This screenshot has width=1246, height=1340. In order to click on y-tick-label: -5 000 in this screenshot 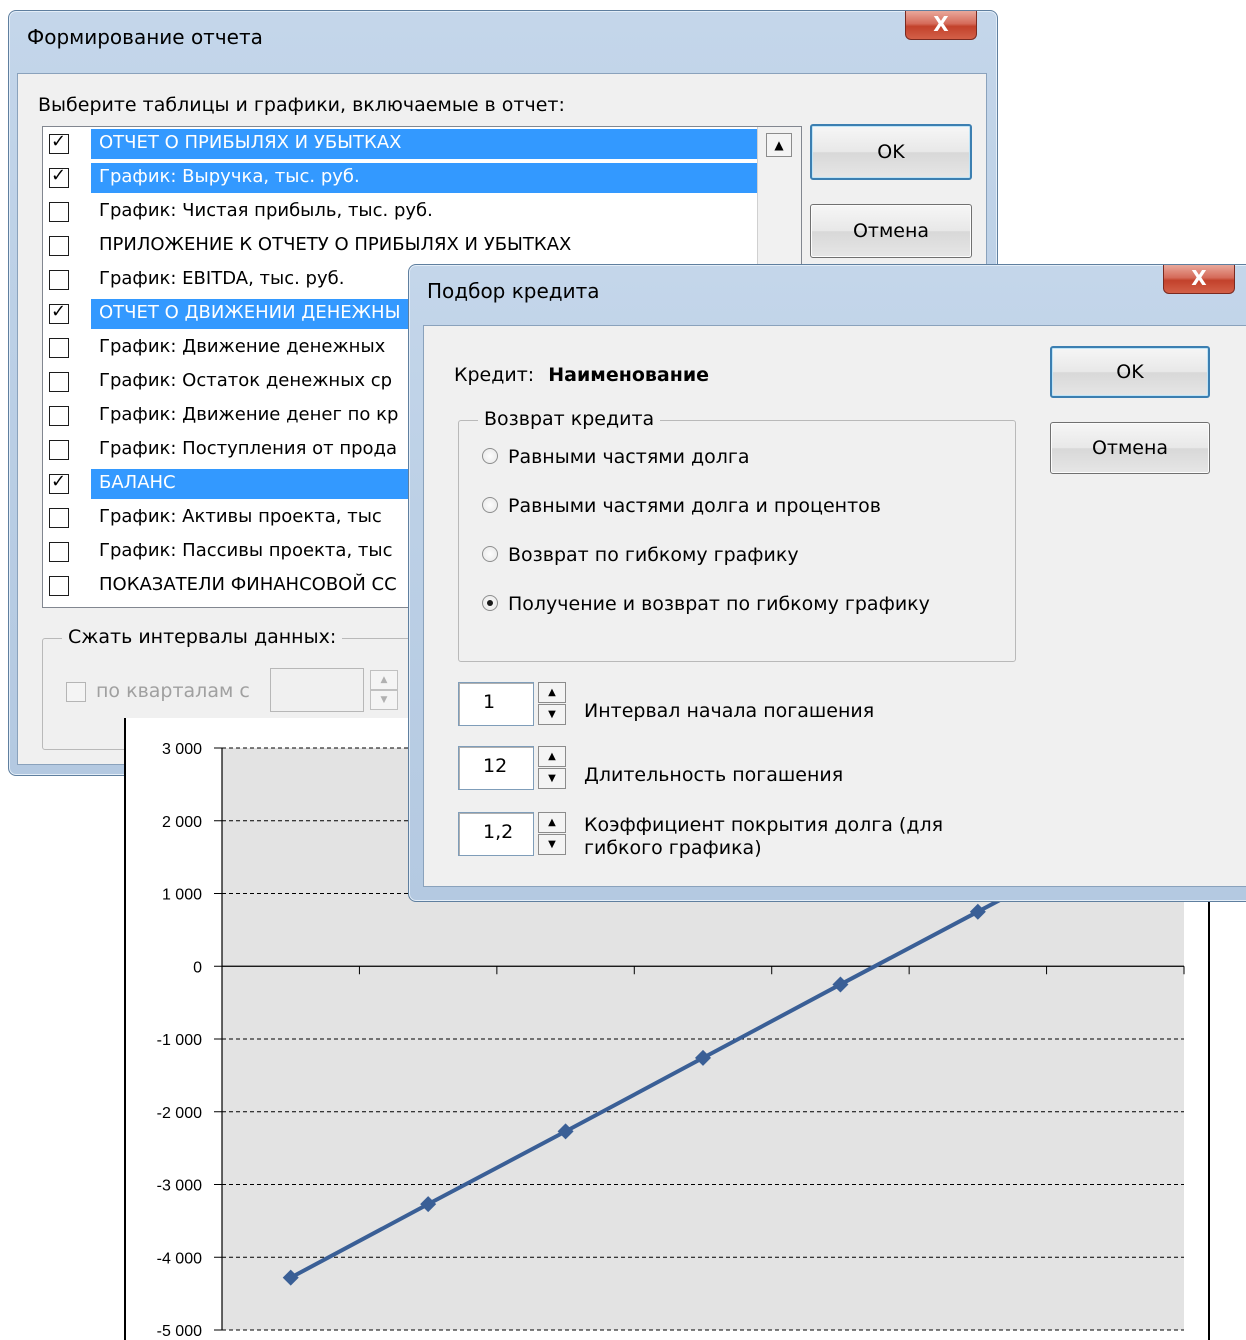, I will do `click(179, 1331)`.